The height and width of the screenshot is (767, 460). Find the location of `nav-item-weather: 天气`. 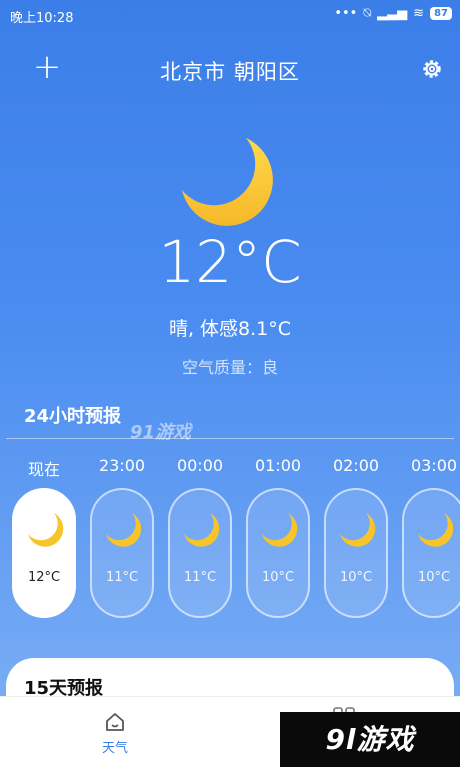

nav-item-weather: 天气 is located at coordinates (115, 736).